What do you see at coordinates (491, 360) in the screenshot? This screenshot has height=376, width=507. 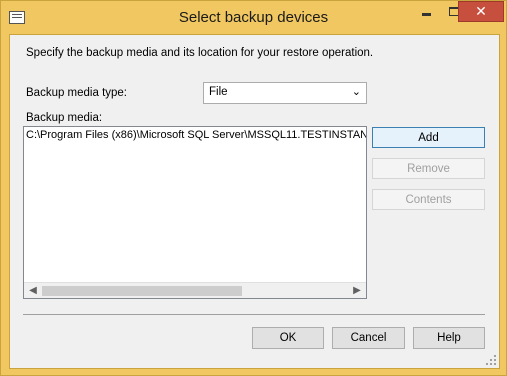 I see `resize-grip-icon` at bounding box center [491, 360].